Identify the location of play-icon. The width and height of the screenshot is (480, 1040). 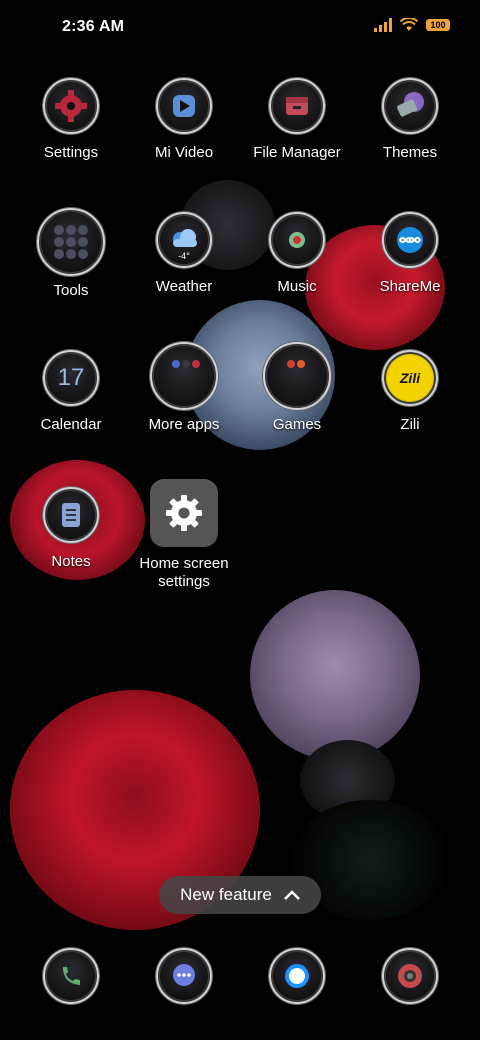
(184, 106).